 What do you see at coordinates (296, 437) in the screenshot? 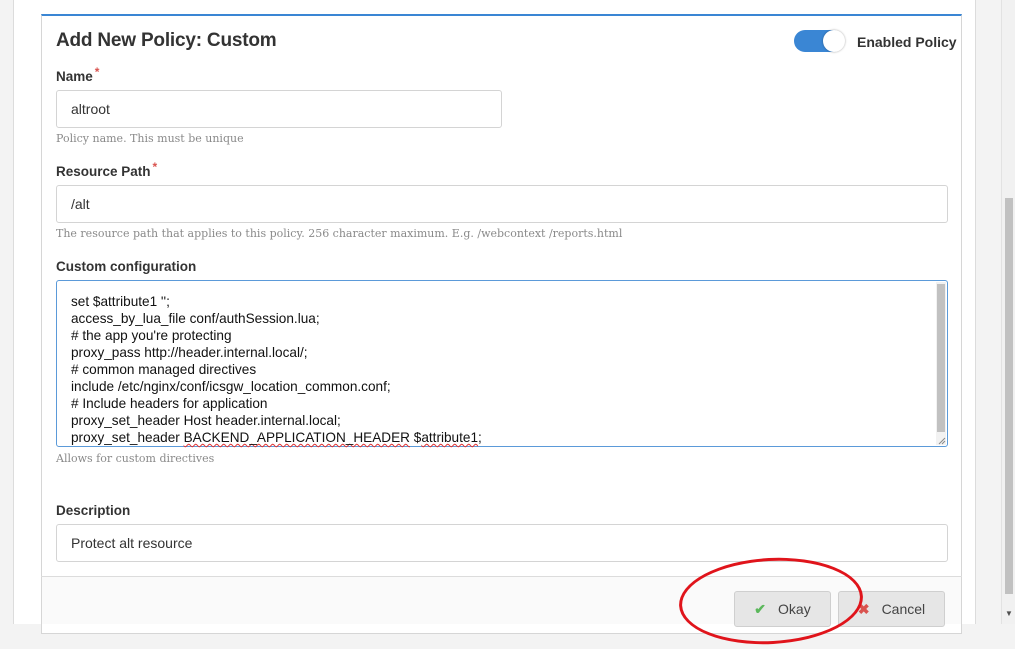
I see `misspelled-word: BACKEND_APPLICATION_HEADER` at bounding box center [296, 437].